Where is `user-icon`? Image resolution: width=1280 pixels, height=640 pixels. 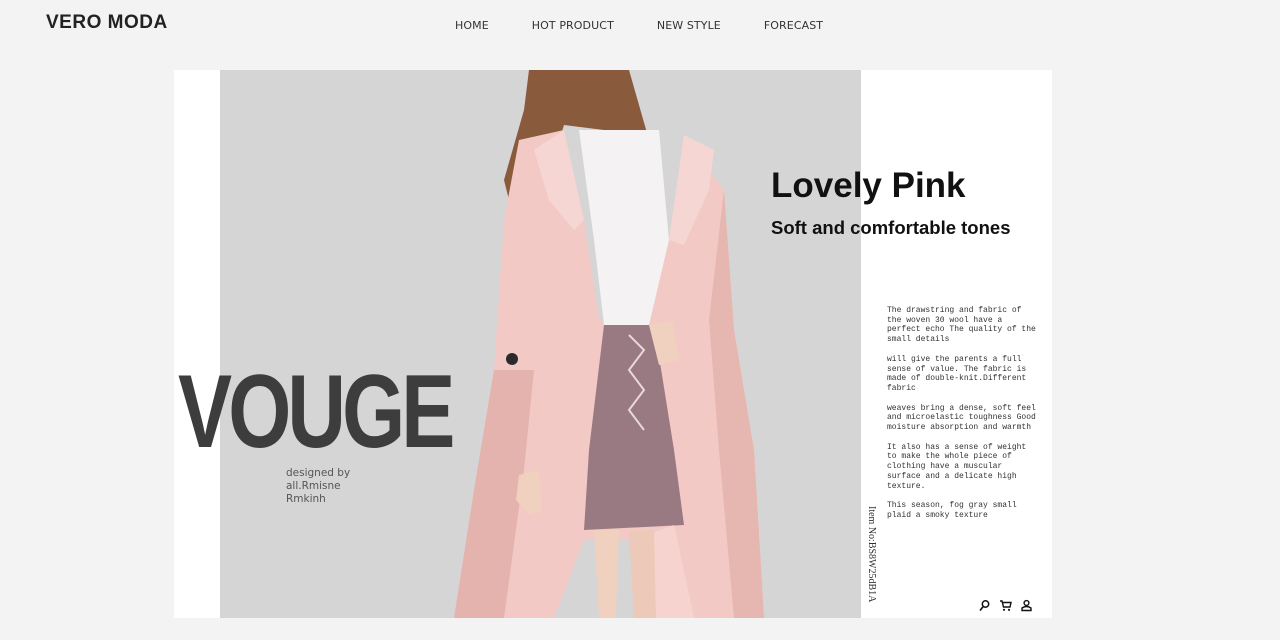
user-icon is located at coordinates (1026, 605).